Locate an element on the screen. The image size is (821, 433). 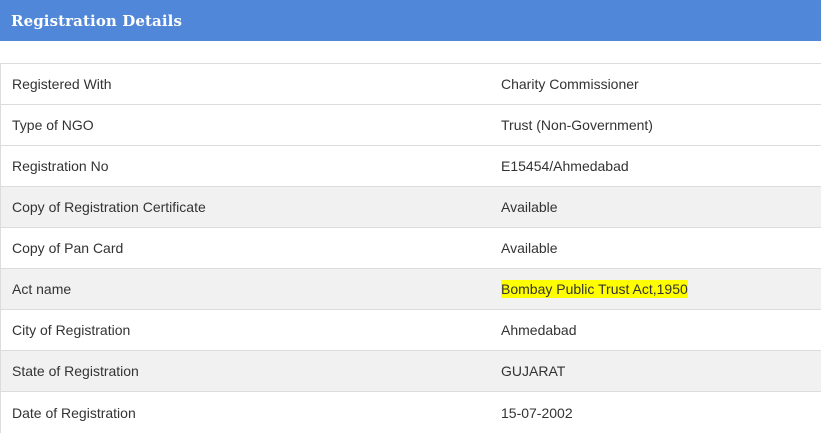
row-value: E15454/Ahmedabad is located at coordinates (565, 166).